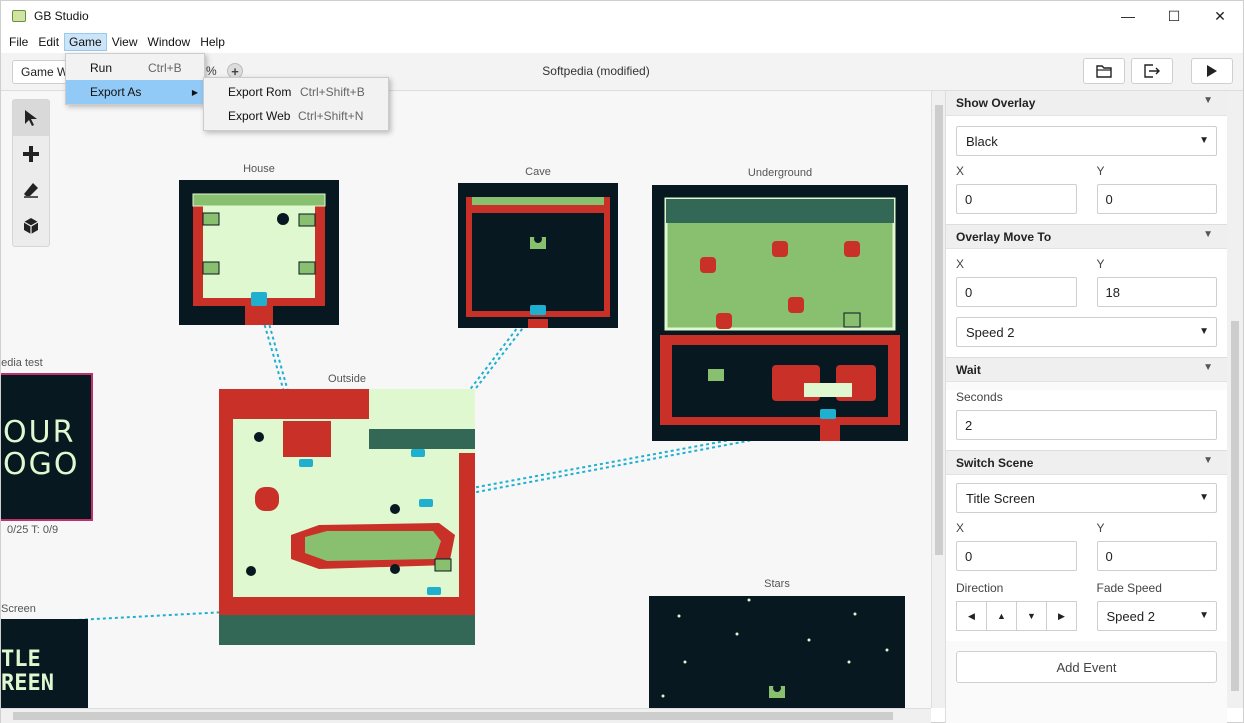 The image size is (1244, 723). What do you see at coordinates (347, 517) in the screenshot?
I see `scene-outside` at bounding box center [347, 517].